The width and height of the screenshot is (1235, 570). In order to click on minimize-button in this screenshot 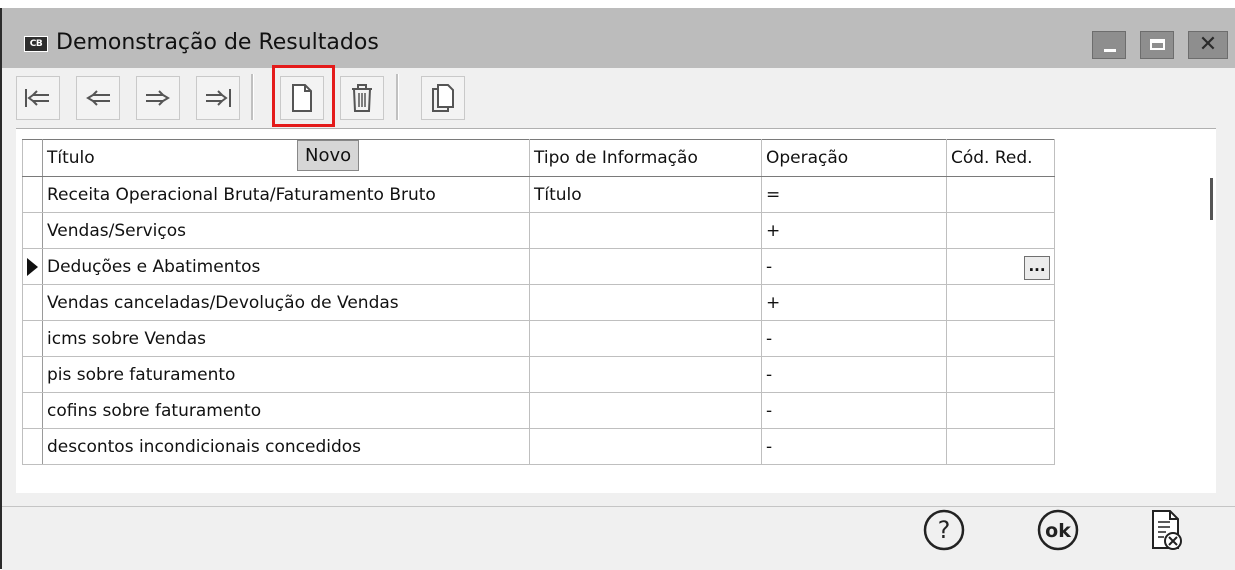, I will do `click(1109, 45)`.